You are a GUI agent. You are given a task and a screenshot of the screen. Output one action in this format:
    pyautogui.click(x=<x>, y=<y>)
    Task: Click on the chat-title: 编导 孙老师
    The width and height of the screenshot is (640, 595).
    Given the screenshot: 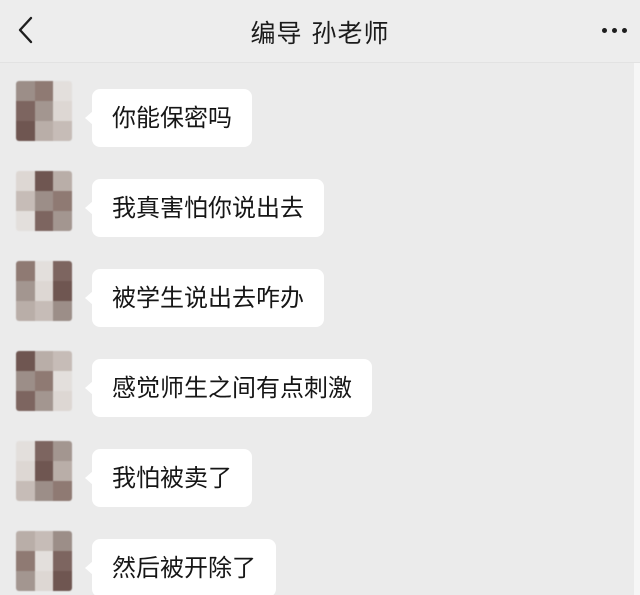 What is the action you would take?
    pyautogui.click(x=320, y=33)
    